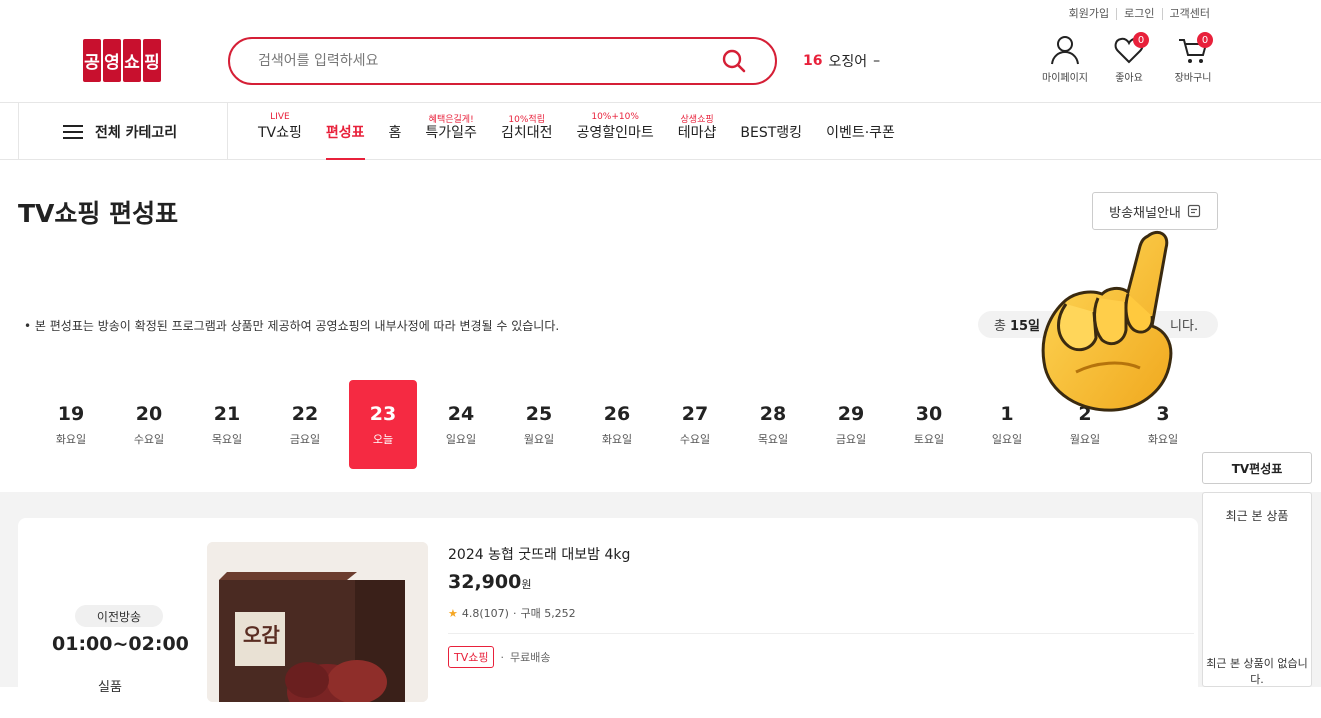 The height and width of the screenshot is (718, 1321). I want to click on gnb-label: 편성표, so click(345, 133).